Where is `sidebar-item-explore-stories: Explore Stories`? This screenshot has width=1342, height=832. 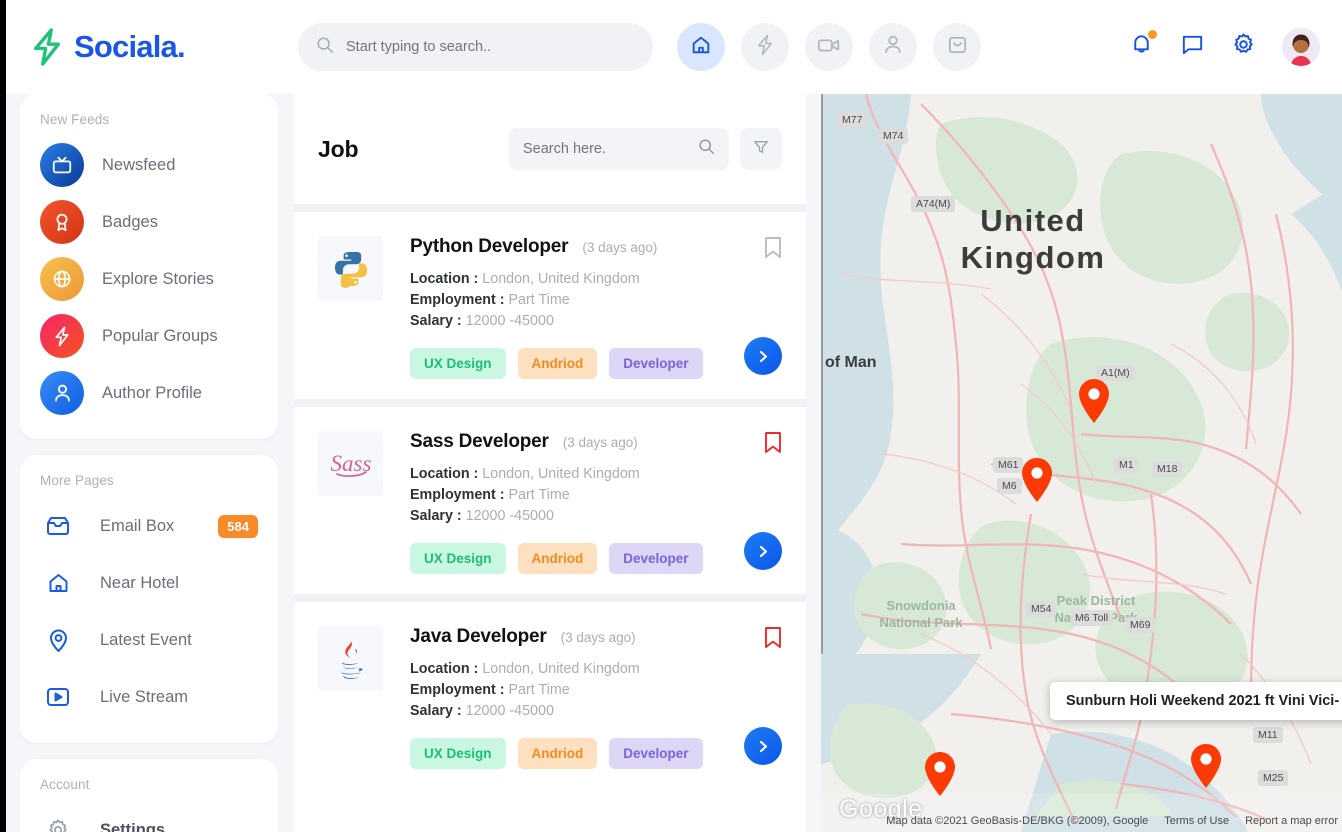
sidebar-item-explore-stories: Explore Stories is located at coordinates (149, 279).